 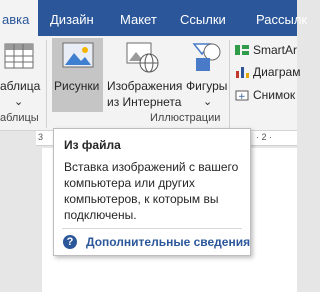 What do you see at coordinates (72, 18) in the screenshot?
I see `tab-design: Дизайн` at bounding box center [72, 18].